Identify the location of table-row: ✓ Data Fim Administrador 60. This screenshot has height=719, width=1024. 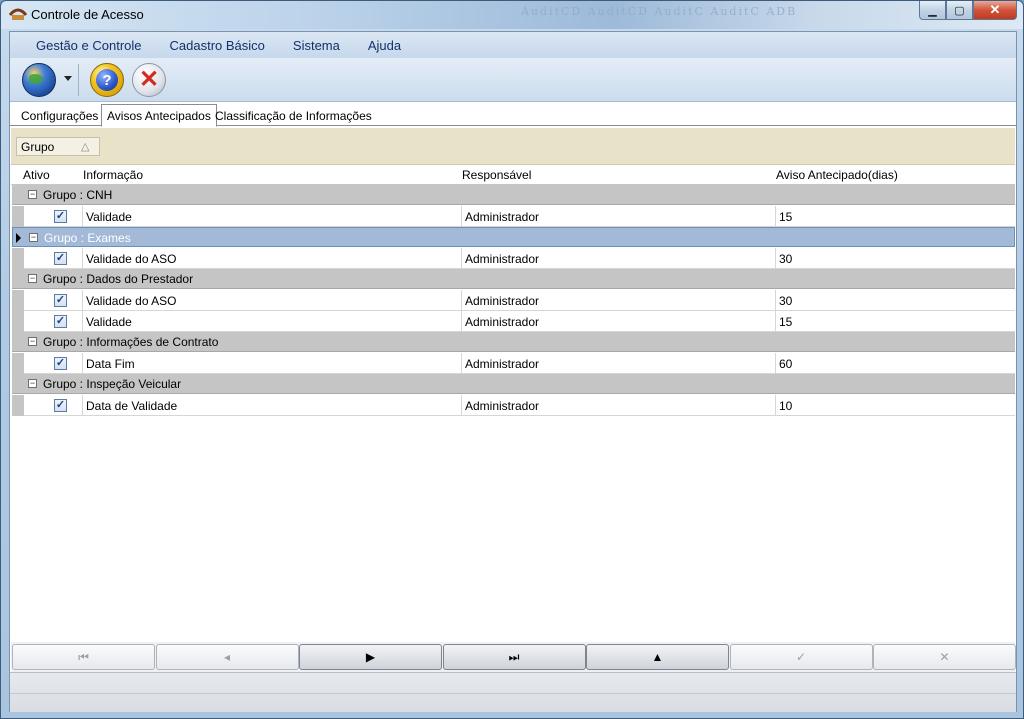
(513, 363).